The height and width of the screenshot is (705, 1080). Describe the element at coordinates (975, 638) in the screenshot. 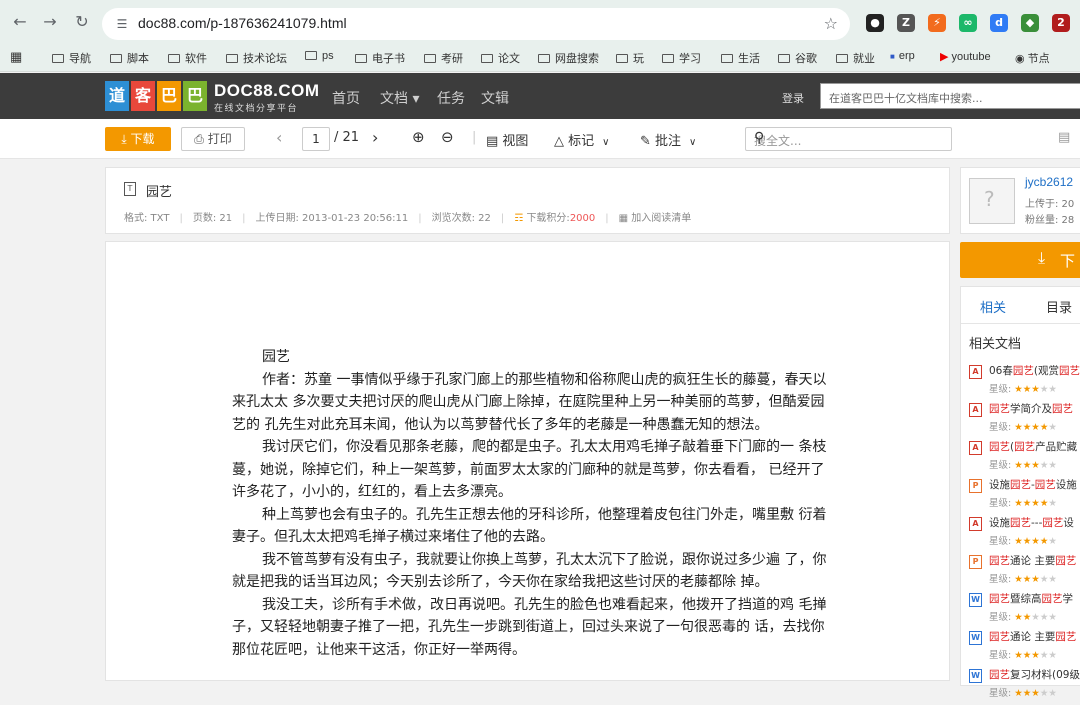

I see `doc-file-icon: W` at that location.